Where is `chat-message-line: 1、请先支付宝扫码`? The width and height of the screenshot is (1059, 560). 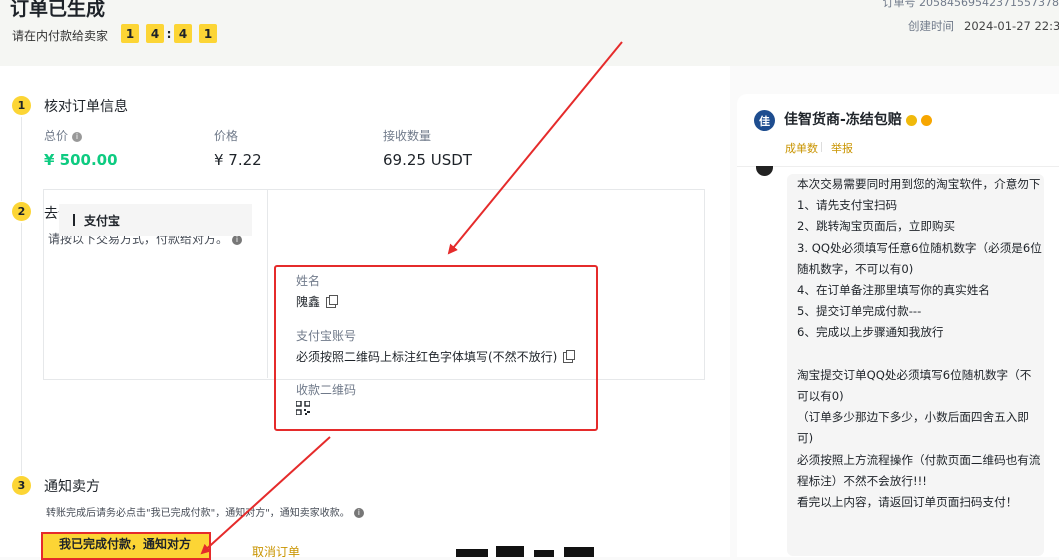
chat-message-line: 1、请先支付宝扫码 is located at coordinates (847, 205).